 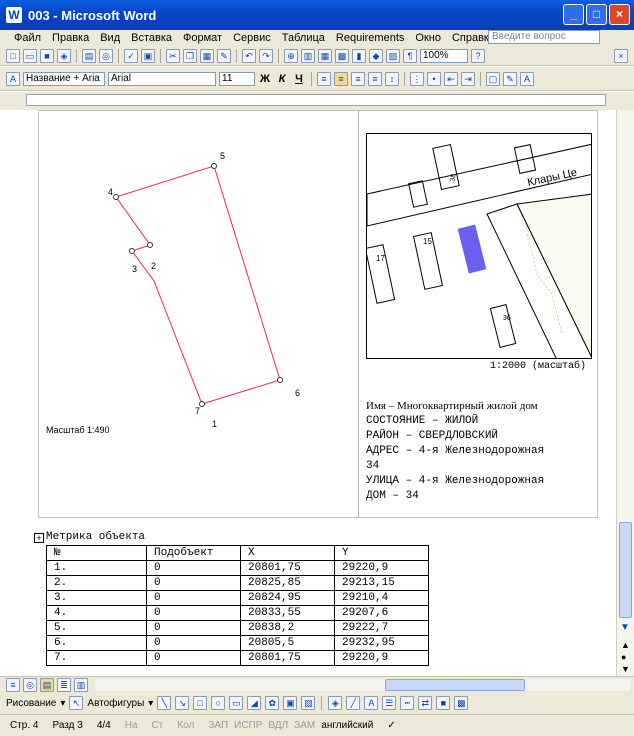 I want to click on bold-button: Ж, so click(x=265, y=79).